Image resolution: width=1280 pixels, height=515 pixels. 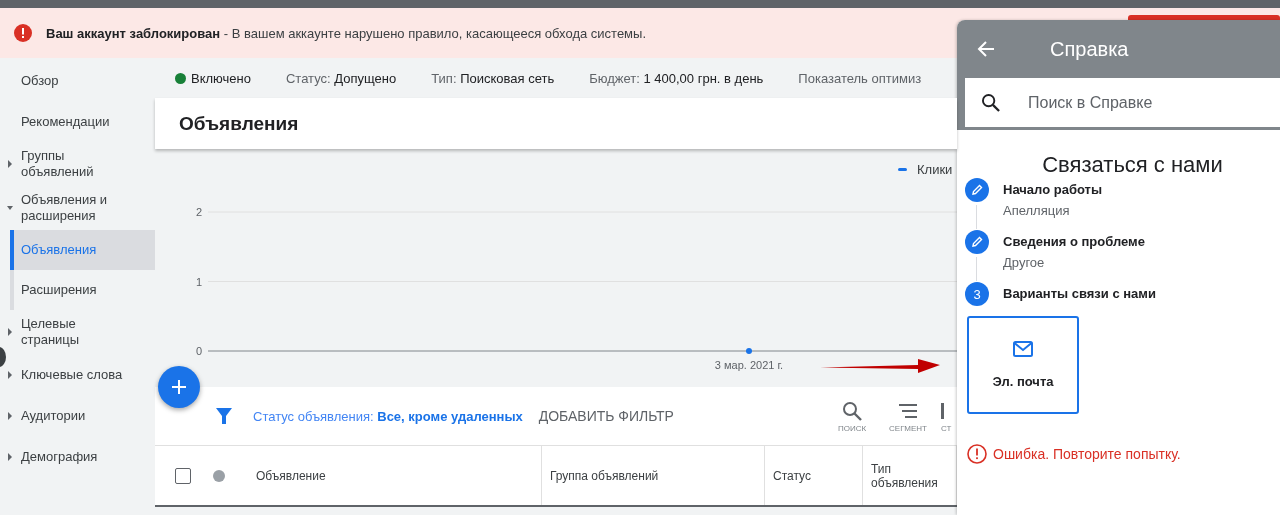 What do you see at coordinates (676, 78) in the screenshot?
I see `status-field: Бюджет: 1 400,00 грн. в день` at bounding box center [676, 78].